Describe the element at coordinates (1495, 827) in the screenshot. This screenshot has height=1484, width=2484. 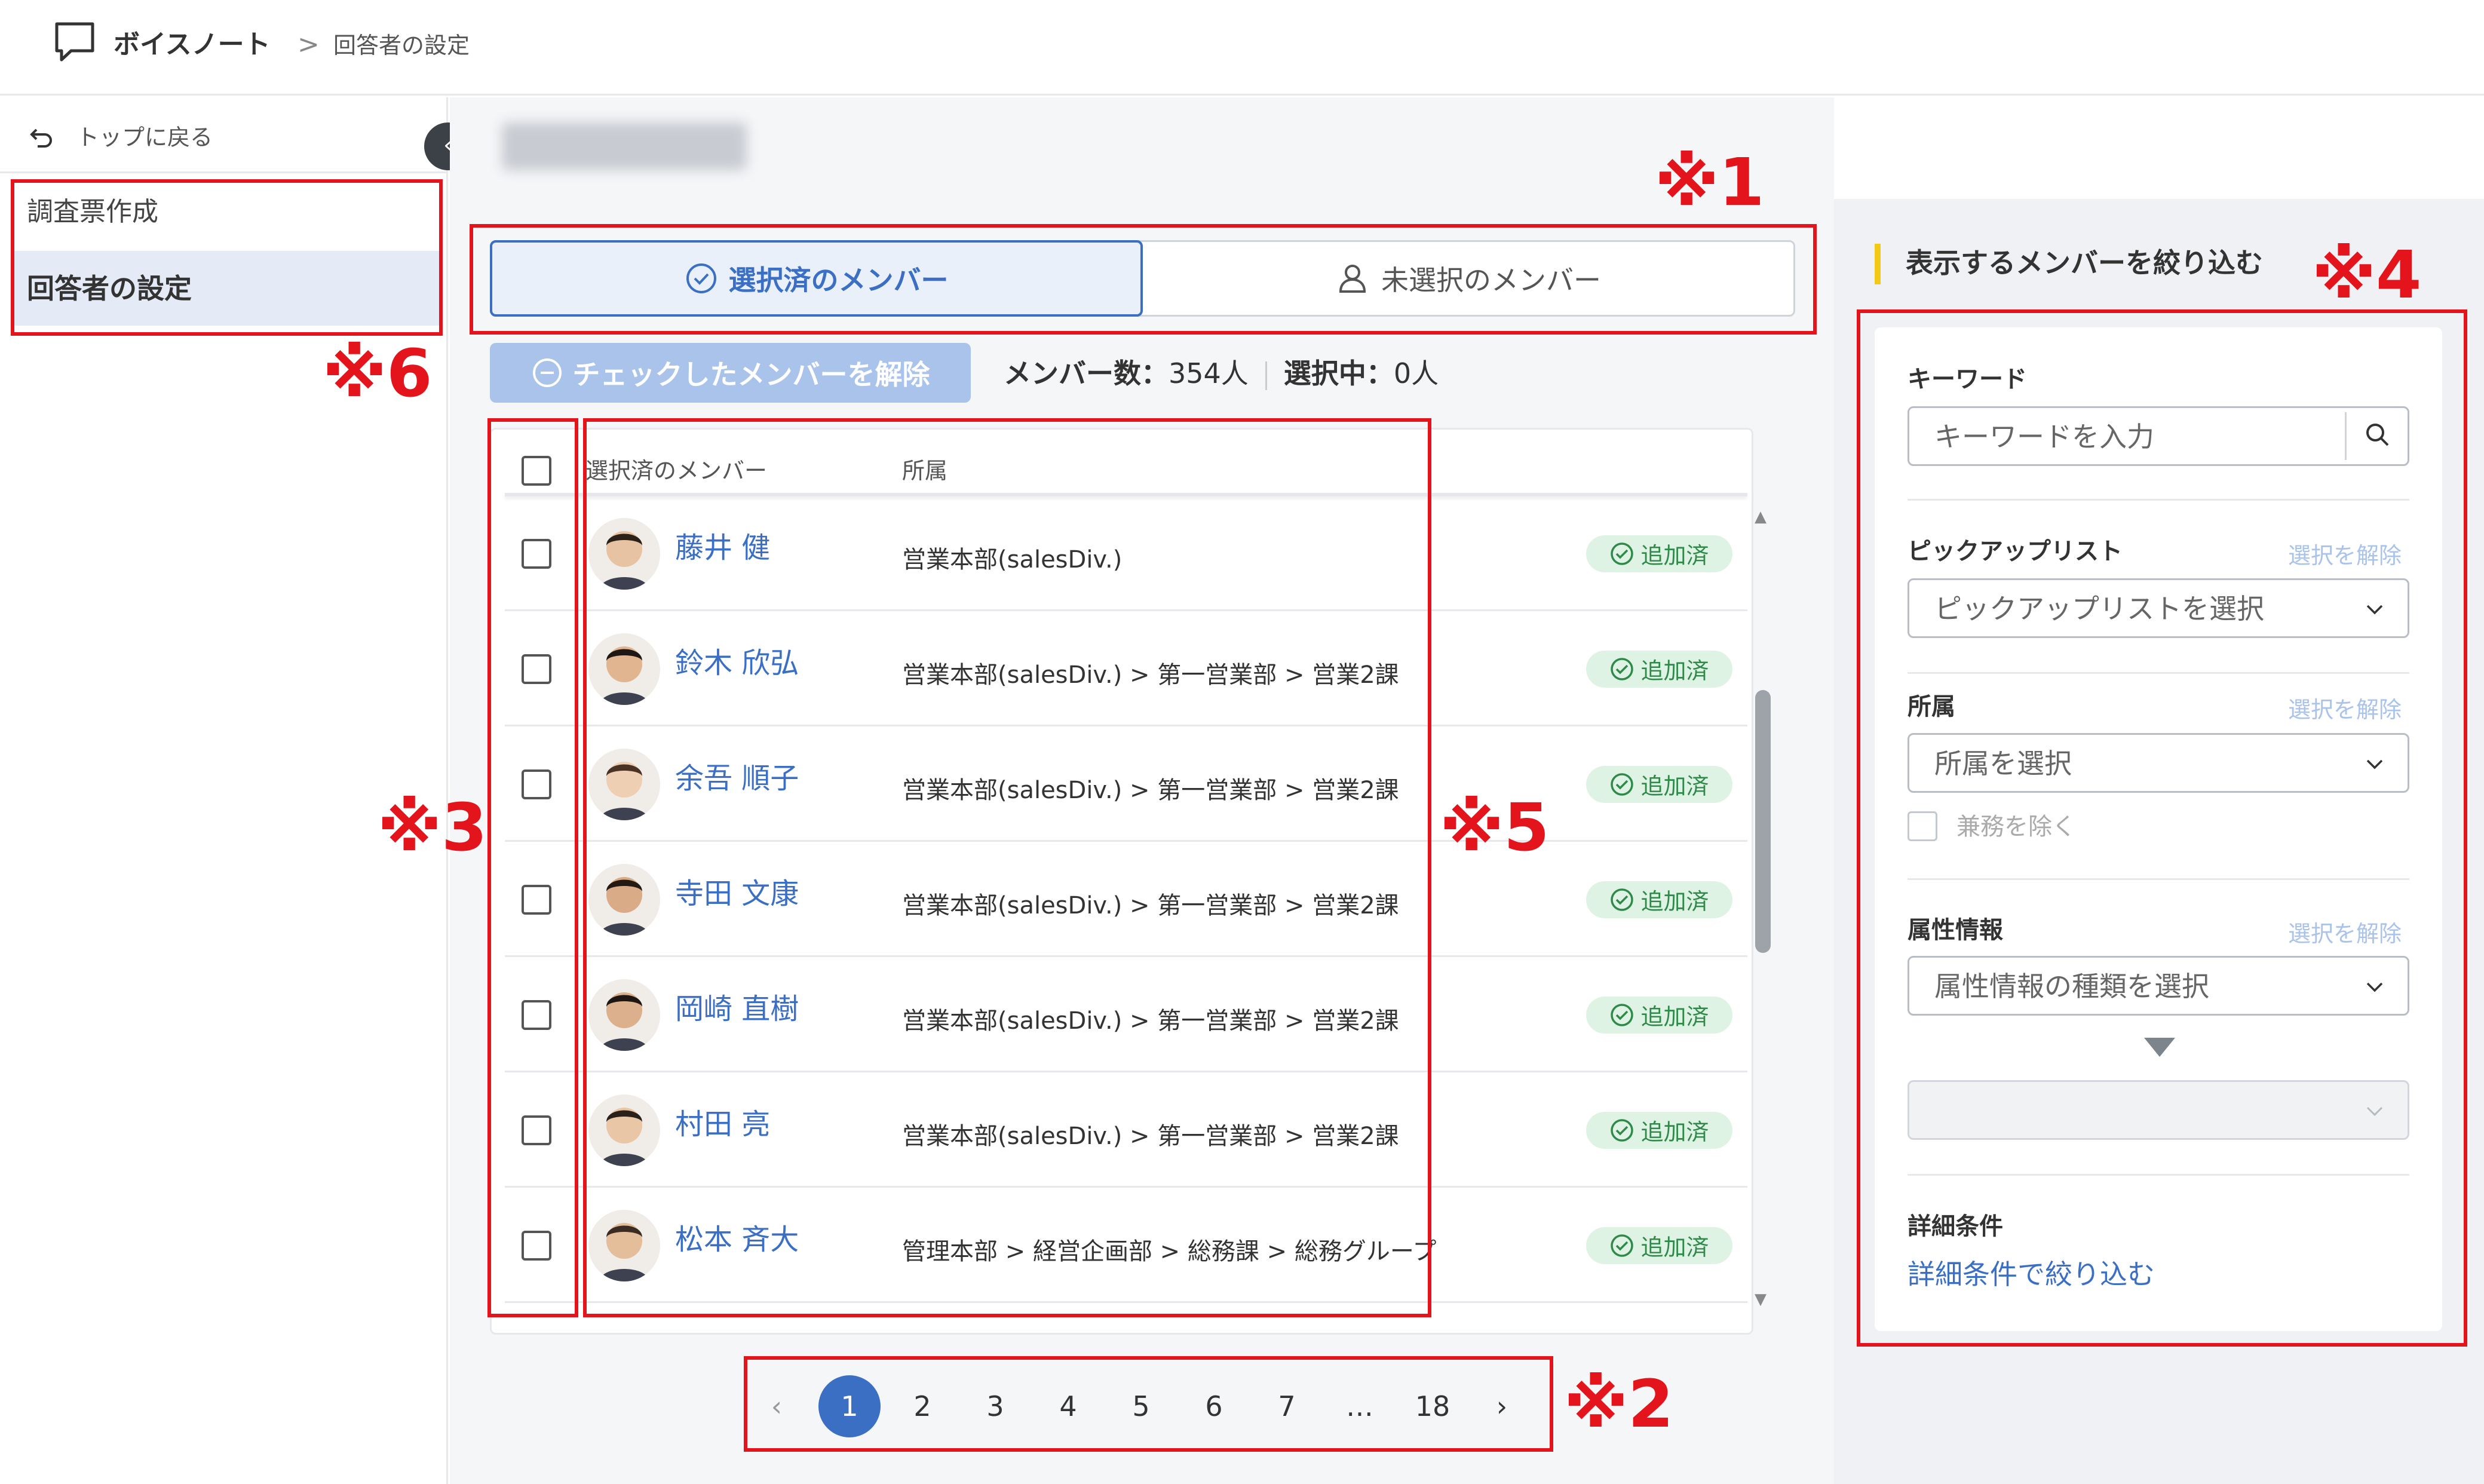
I see `annotation-label-5: ※5` at that location.